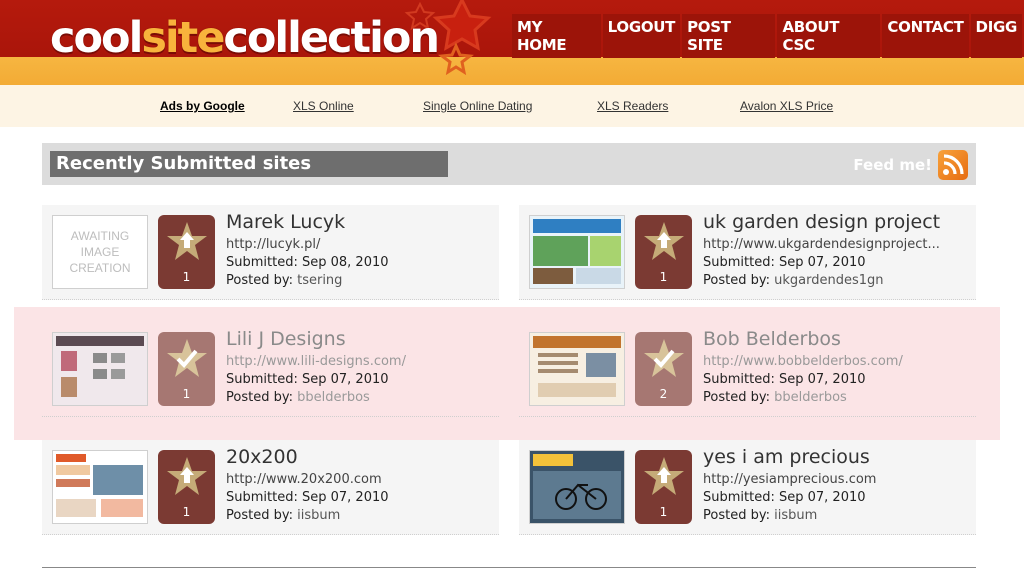  What do you see at coordinates (829, 36) in the screenshot?
I see `nav-about-csc: ABOUT CSC` at bounding box center [829, 36].